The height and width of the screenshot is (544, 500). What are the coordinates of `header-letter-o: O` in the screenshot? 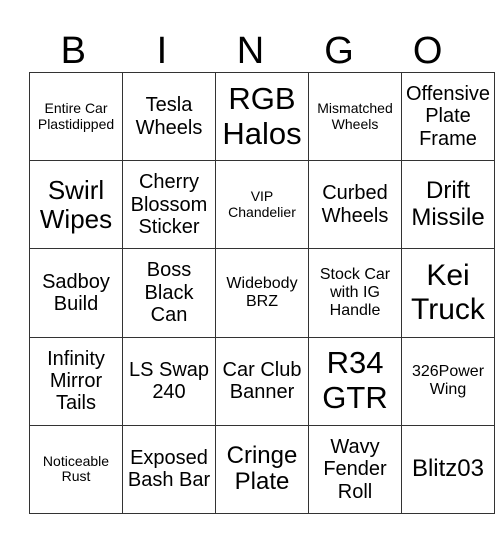 It's located at (427, 51).